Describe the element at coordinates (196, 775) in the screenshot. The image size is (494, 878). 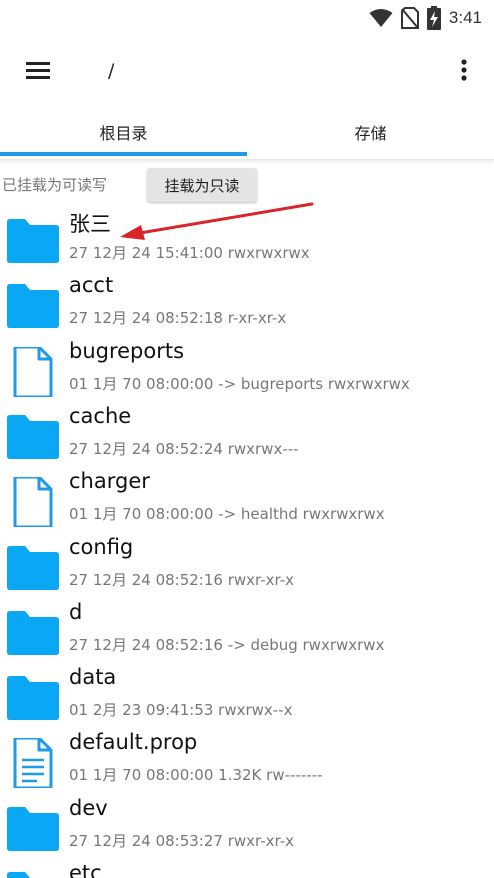
I see `file-meta: 01 1月 70 08:00:00 1.32K rw-------` at that location.